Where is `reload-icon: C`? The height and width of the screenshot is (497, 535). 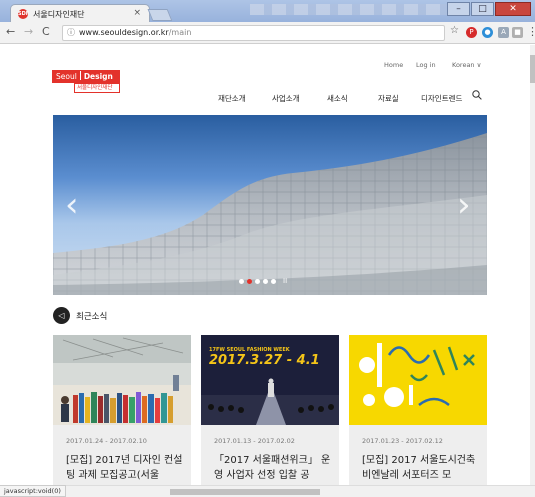 reload-icon: C is located at coordinates (46, 31).